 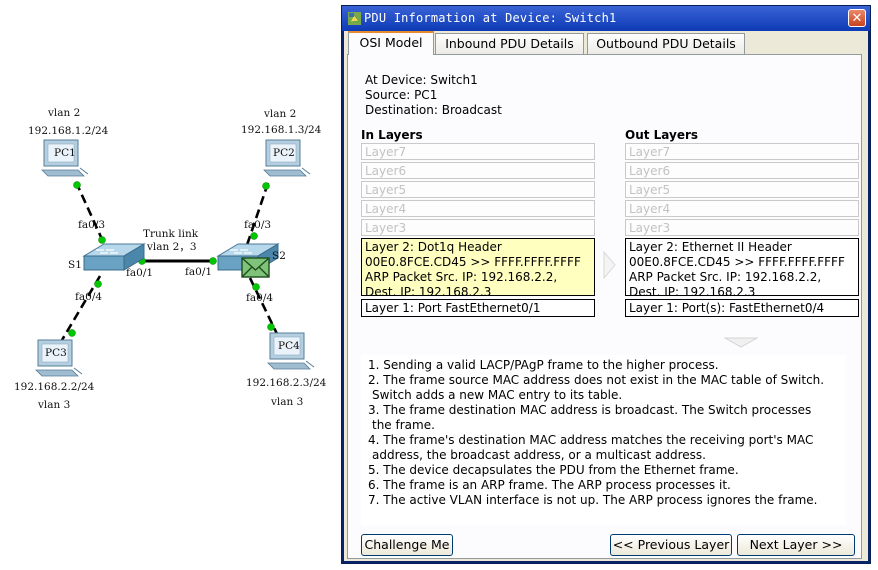 What do you see at coordinates (63, 113) in the screenshot?
I see `pc1-vlan: vlan 2` at bounding box center [63, 113].